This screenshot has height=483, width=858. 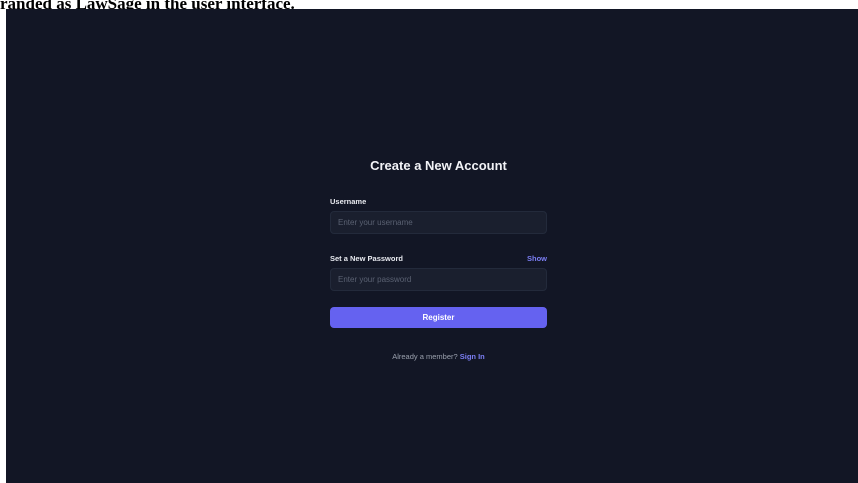 I want to click on username-label-row: Username, so click(x=438, y=201).